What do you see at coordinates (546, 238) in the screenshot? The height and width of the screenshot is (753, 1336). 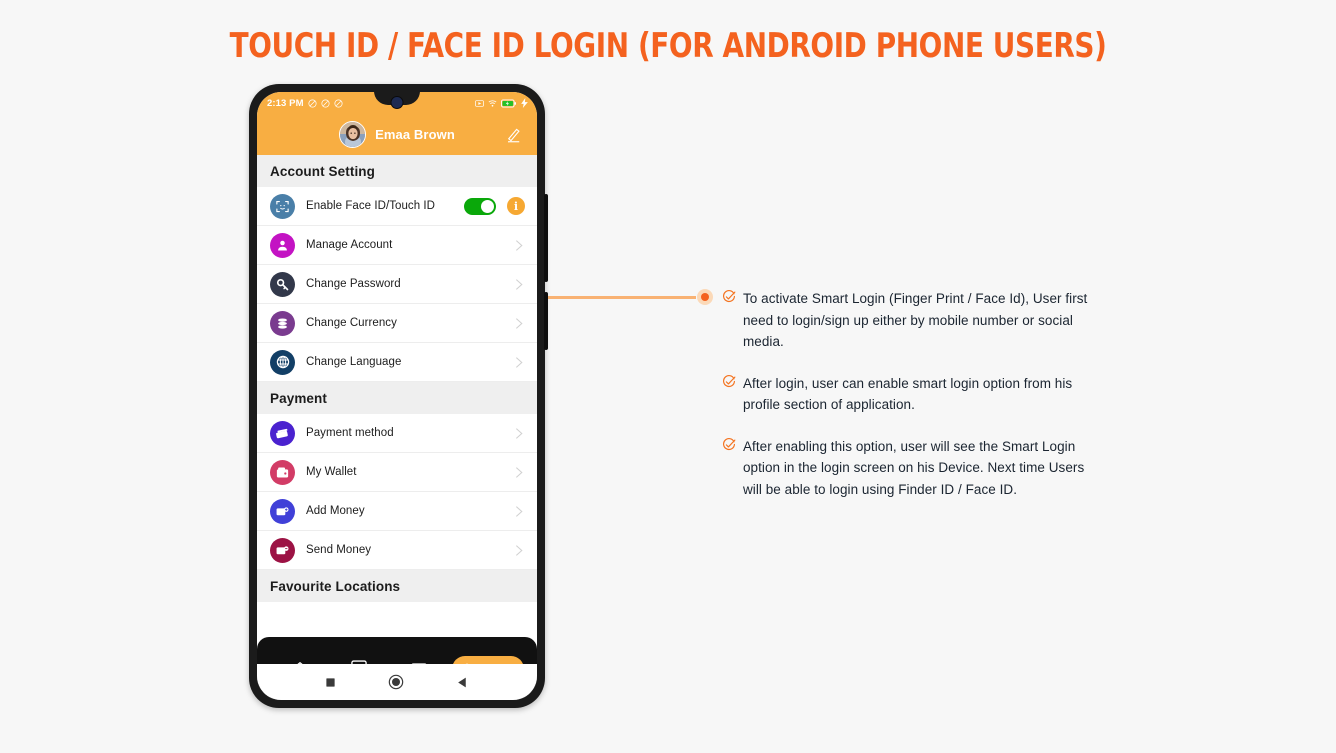 I see `volume-button` at bounding box center [546, 238].